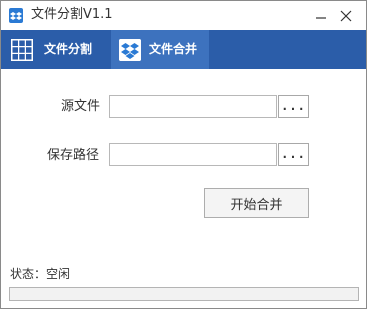  Describe the element at coordinates (256, 203) in the screenshot. I see `start-merge-button: 开始合并` at that location.